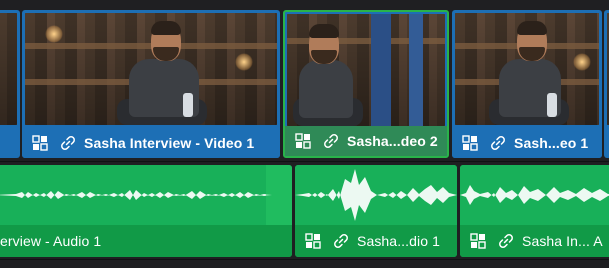 This screenshot has width=609, height=268. I want to click on clip-label-bar: Sasha...deo 2, so click(366, 141).